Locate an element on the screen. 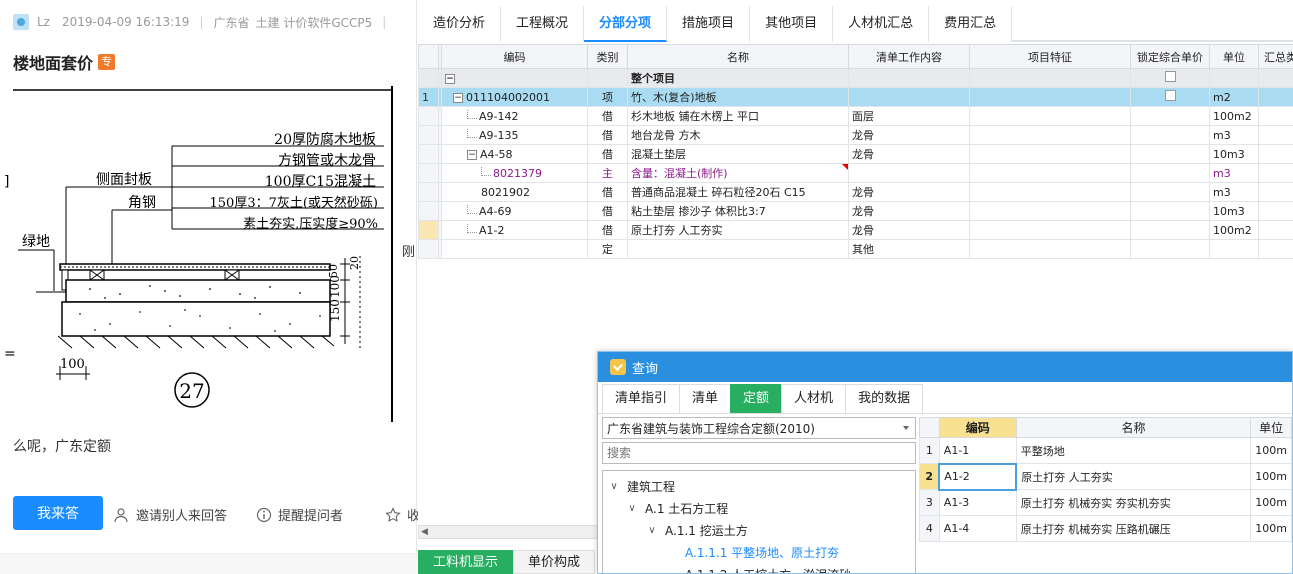  tree-node: A.1.1.2 人工挖土方、淤泥流砂 is located at coordinates (759, 568).